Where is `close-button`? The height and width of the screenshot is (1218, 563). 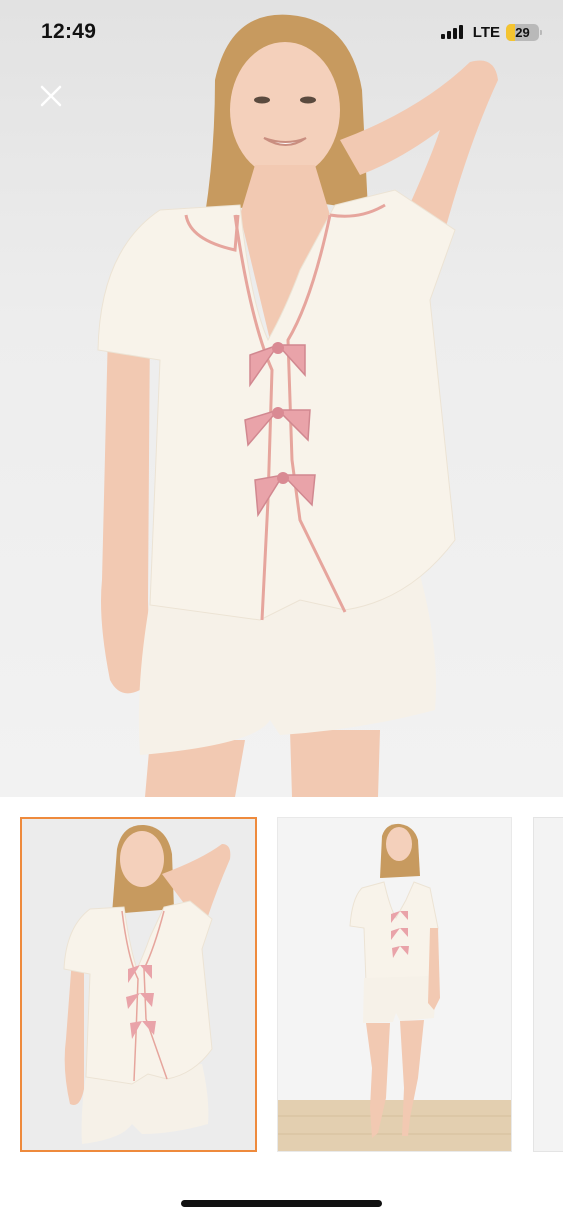
close-button is located at coordinates (51, 96).